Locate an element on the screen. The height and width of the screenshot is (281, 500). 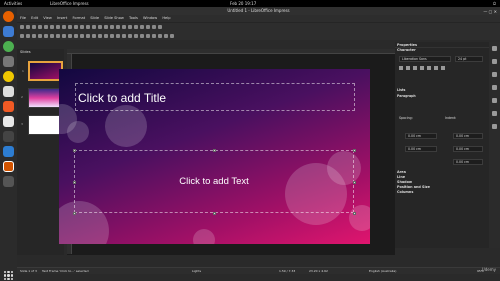
master-slide-icon is located at coordinates (106, 27).